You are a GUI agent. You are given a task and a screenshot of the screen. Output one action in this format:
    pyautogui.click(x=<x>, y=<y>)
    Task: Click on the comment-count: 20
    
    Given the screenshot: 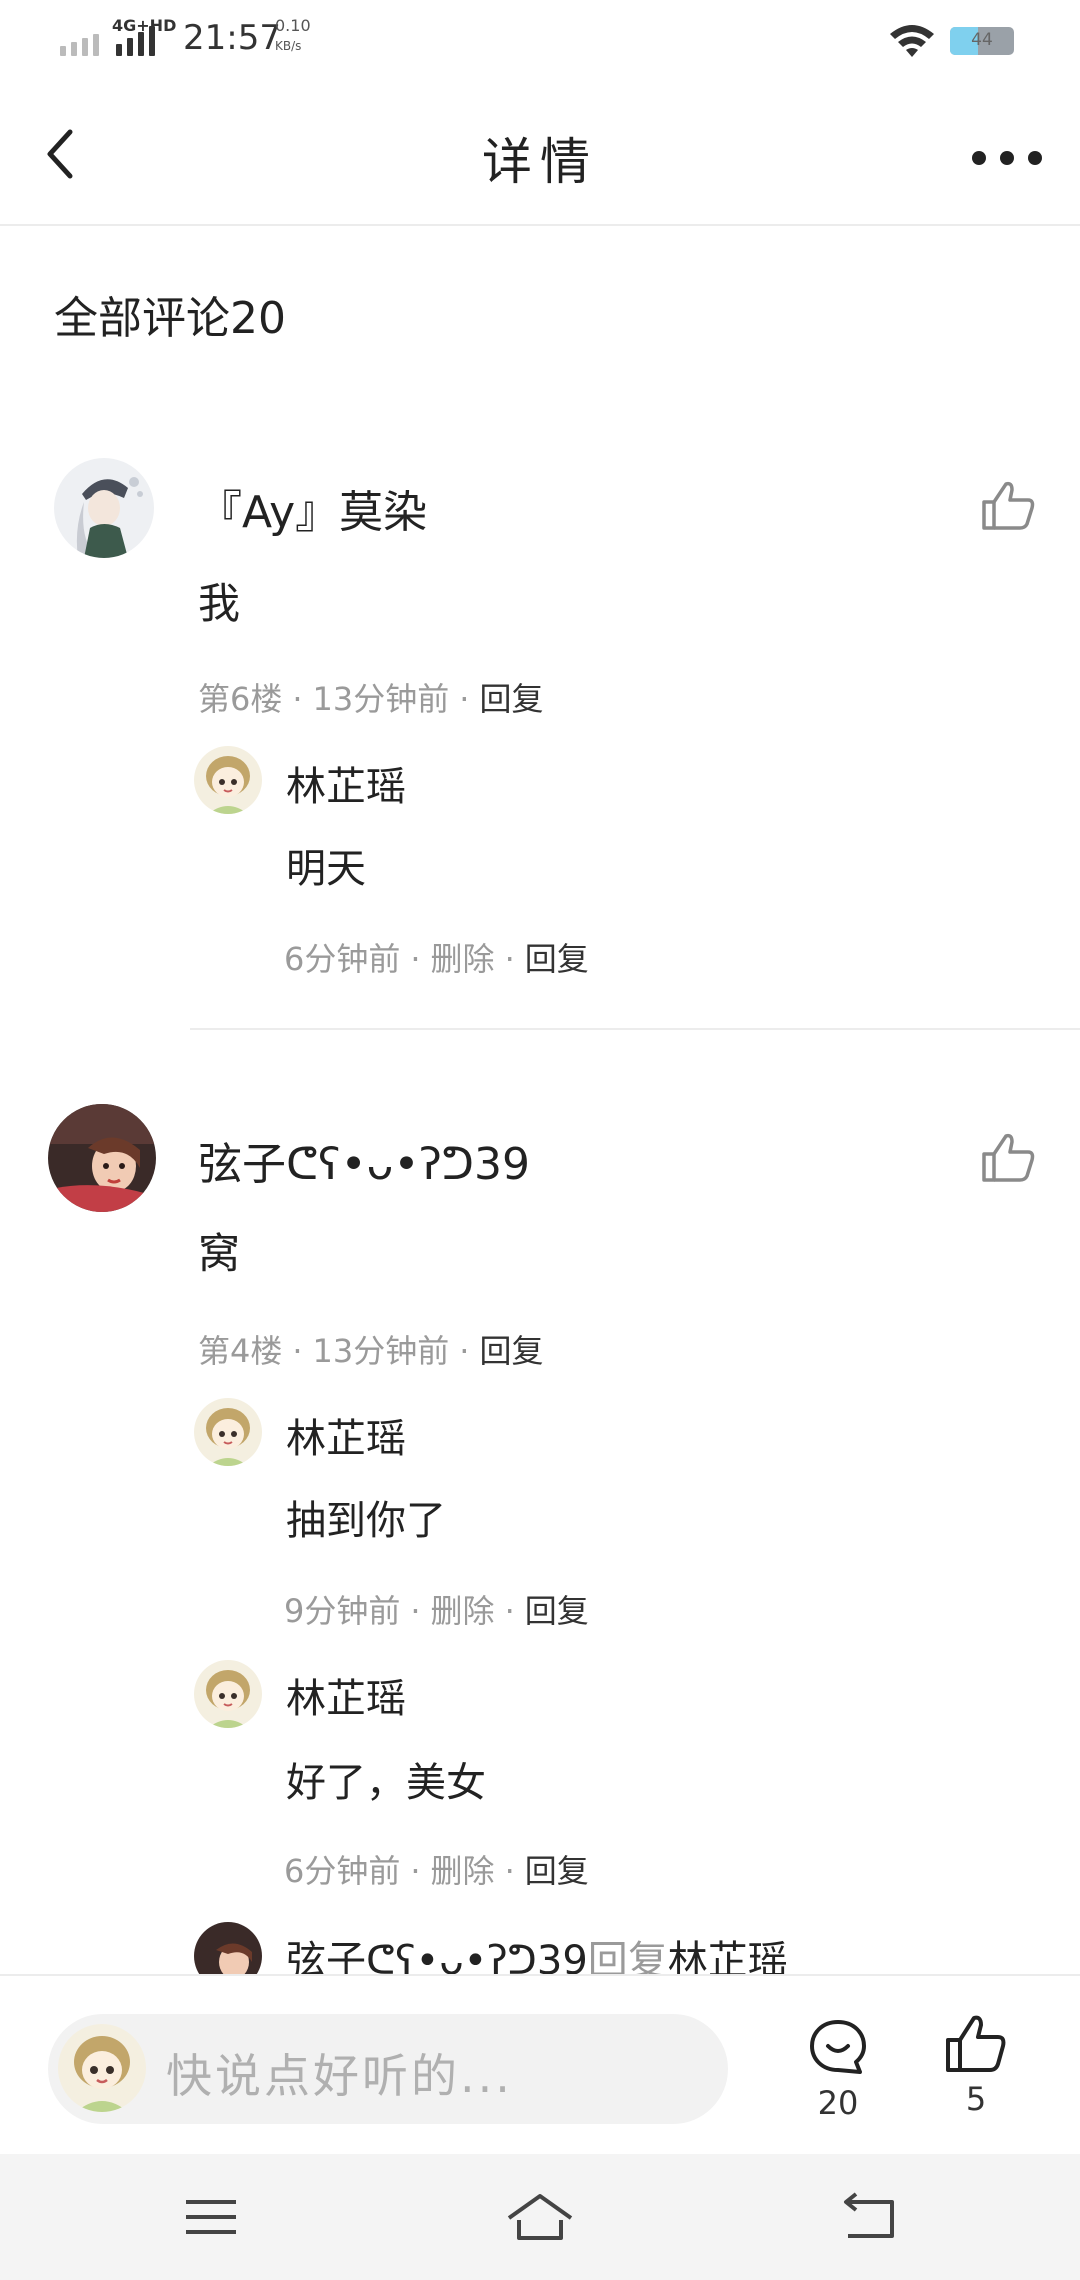 What is the action you would take?
    pyautogui.click(x=838, y=2103)
    